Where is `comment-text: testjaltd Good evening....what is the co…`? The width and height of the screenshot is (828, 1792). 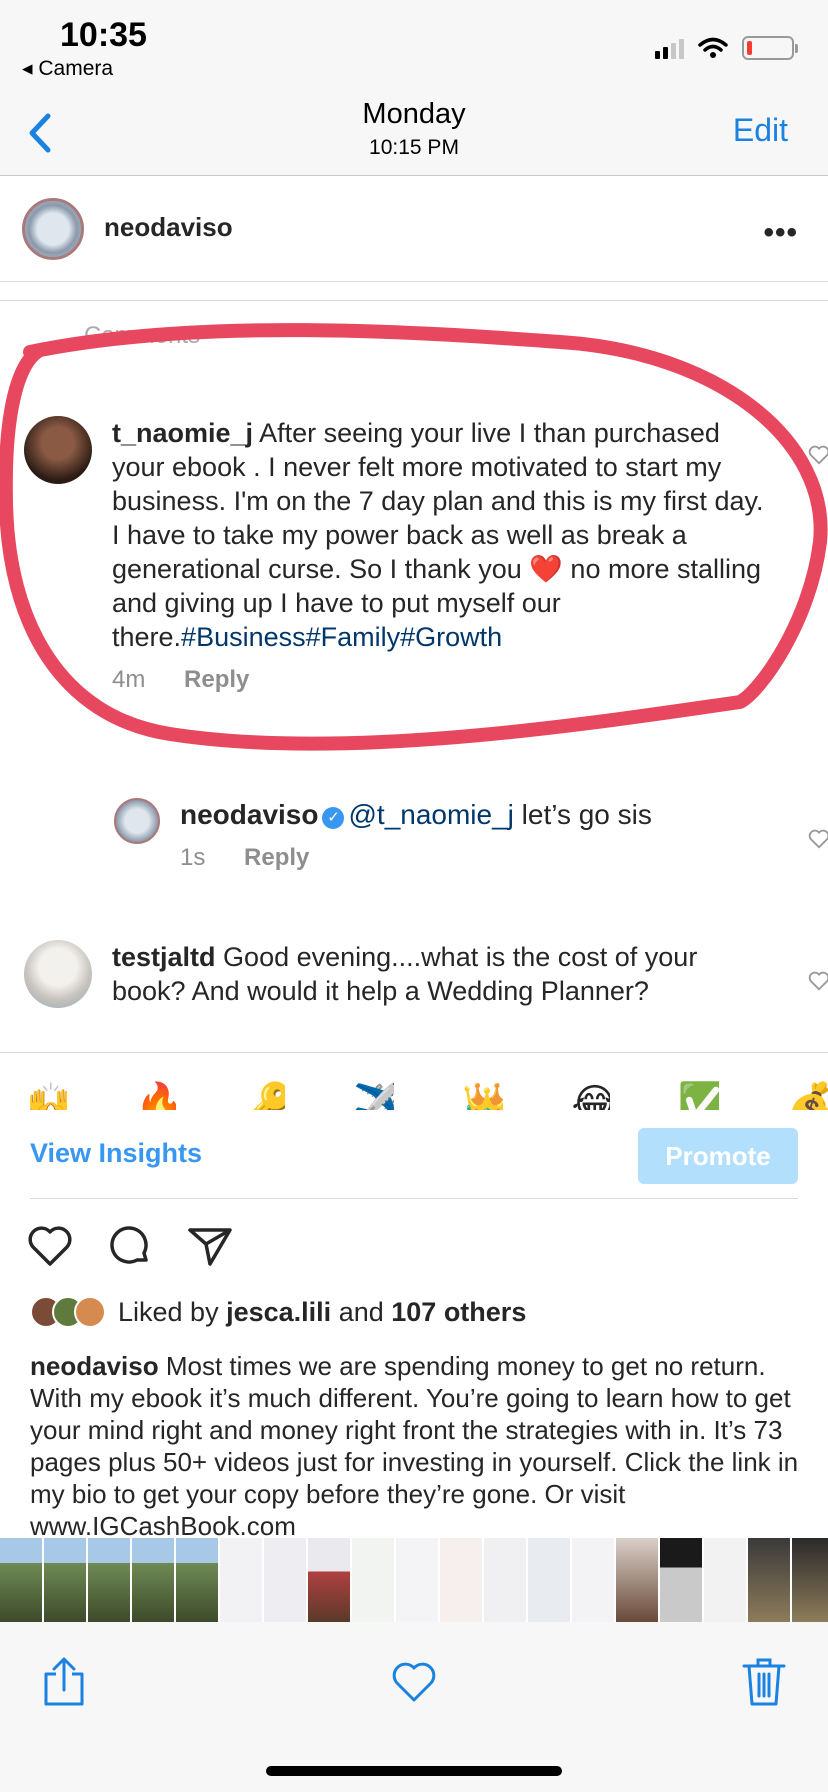
comment-text: testjaltd Good evening....what is the co… is located at coordinates (432, 974).